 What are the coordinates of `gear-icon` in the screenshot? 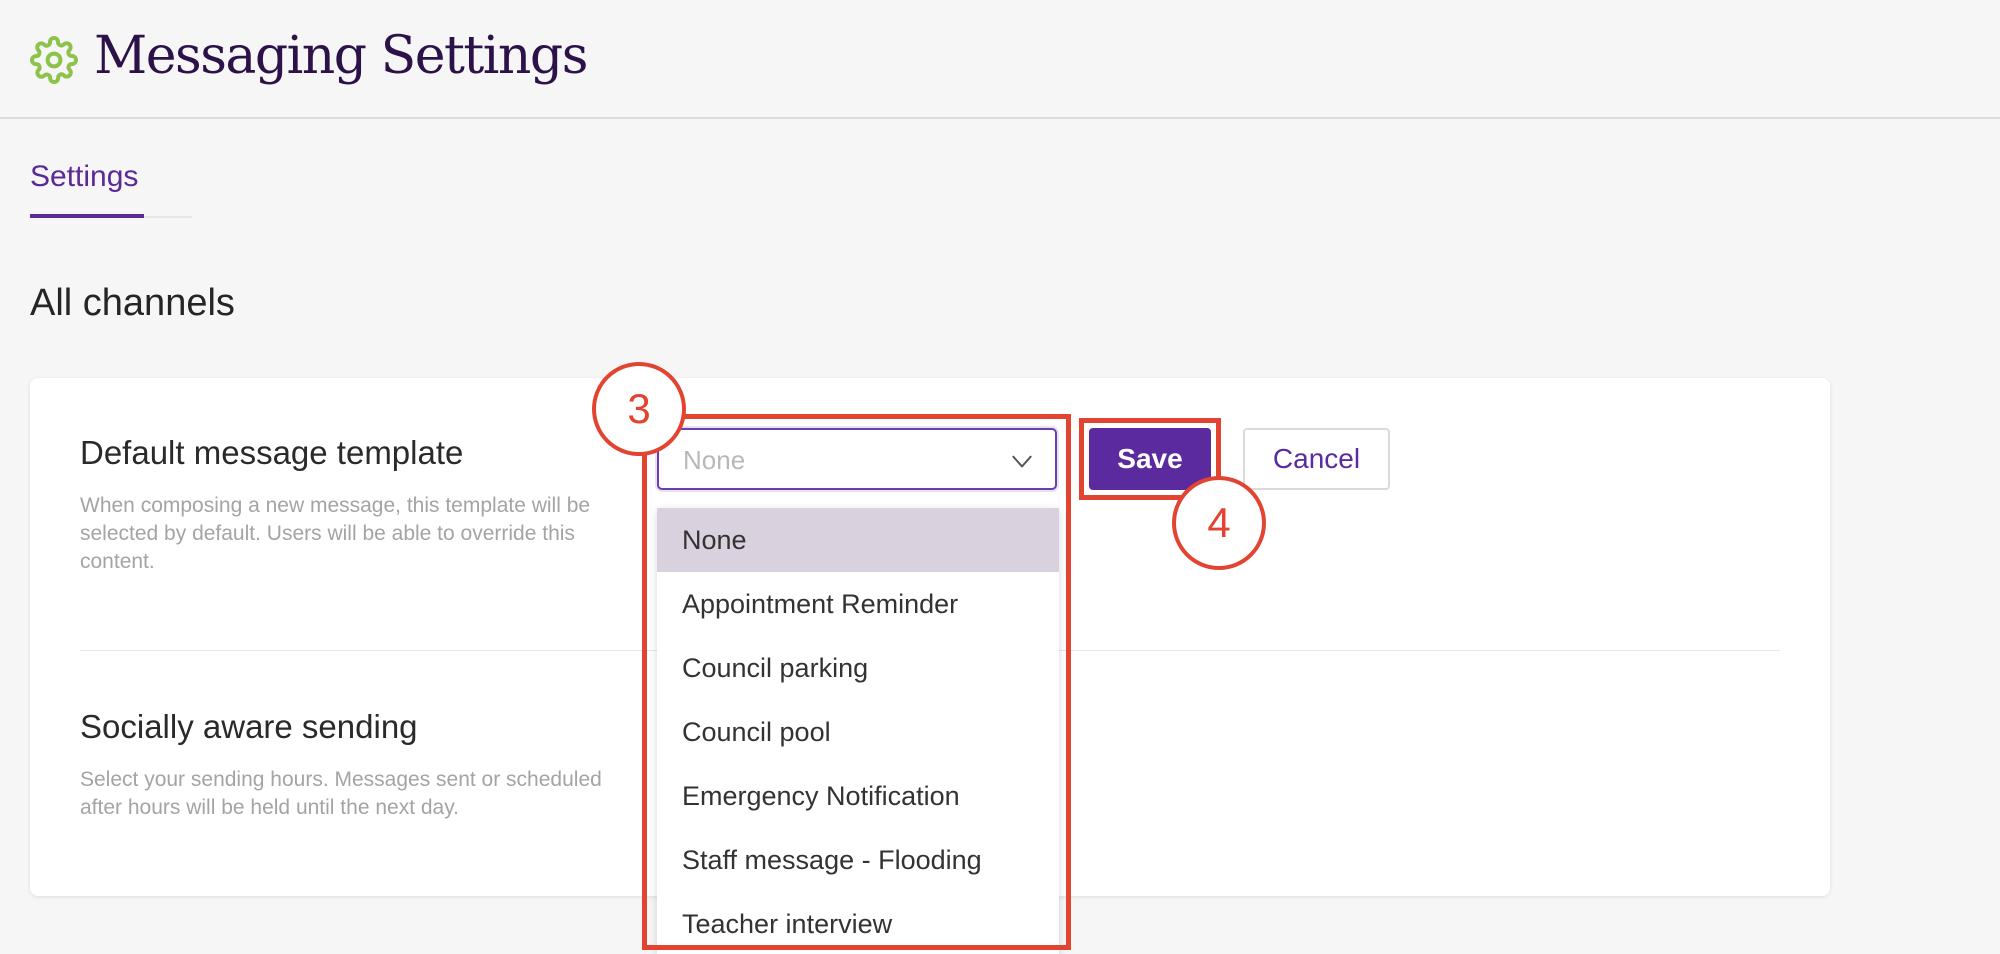 It's located at (54, 60).